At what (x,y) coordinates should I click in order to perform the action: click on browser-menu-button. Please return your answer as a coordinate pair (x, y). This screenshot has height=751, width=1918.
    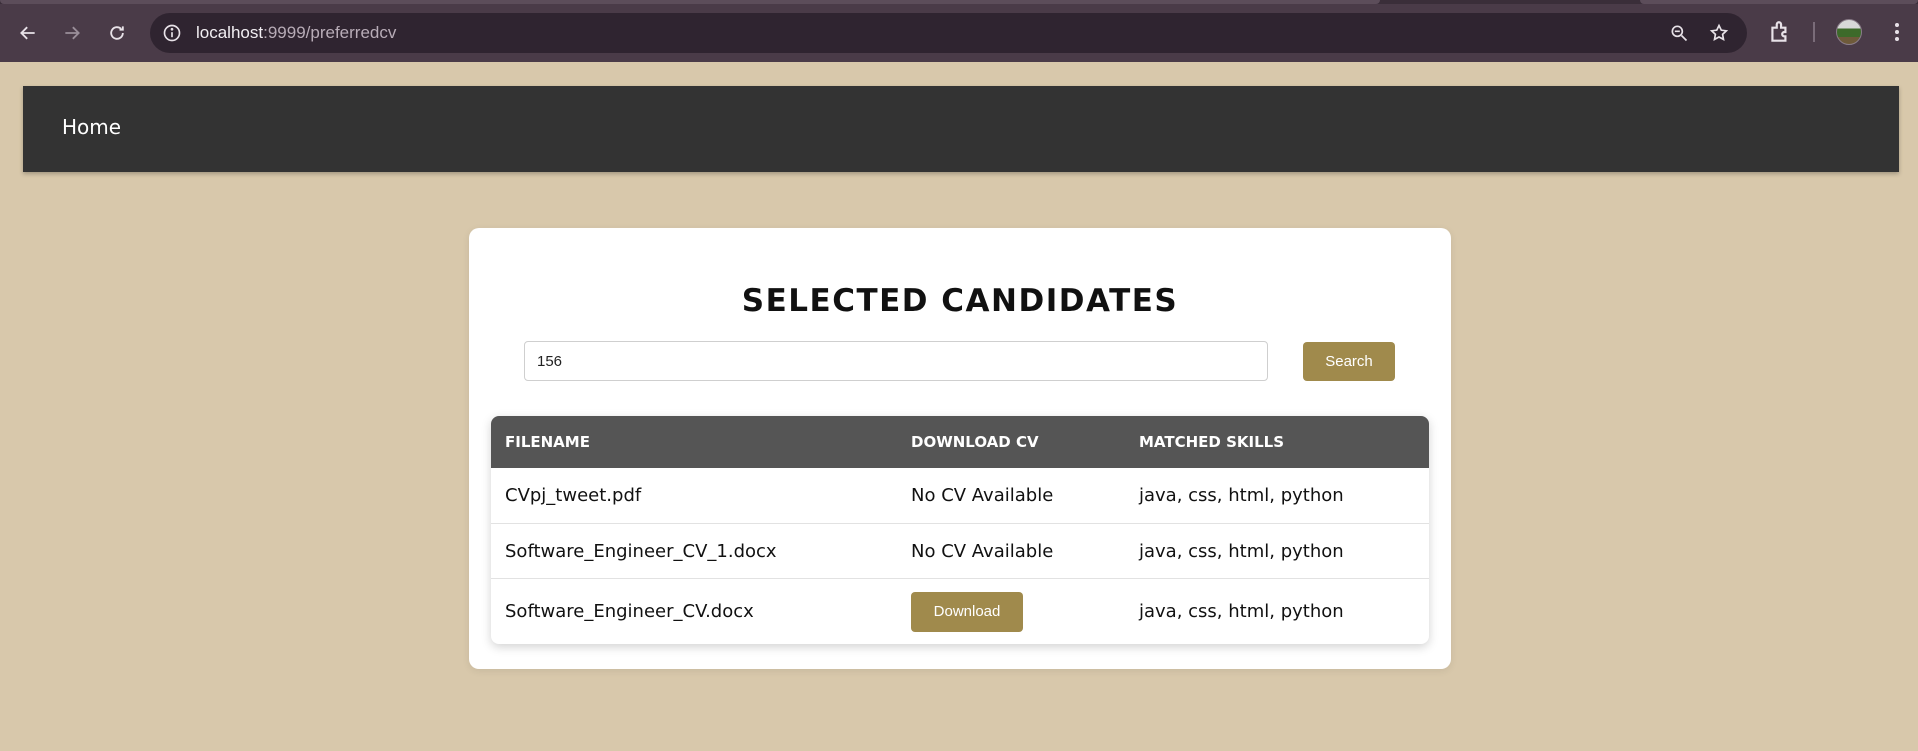
    Looking at the image, I should click on (1897, 32).